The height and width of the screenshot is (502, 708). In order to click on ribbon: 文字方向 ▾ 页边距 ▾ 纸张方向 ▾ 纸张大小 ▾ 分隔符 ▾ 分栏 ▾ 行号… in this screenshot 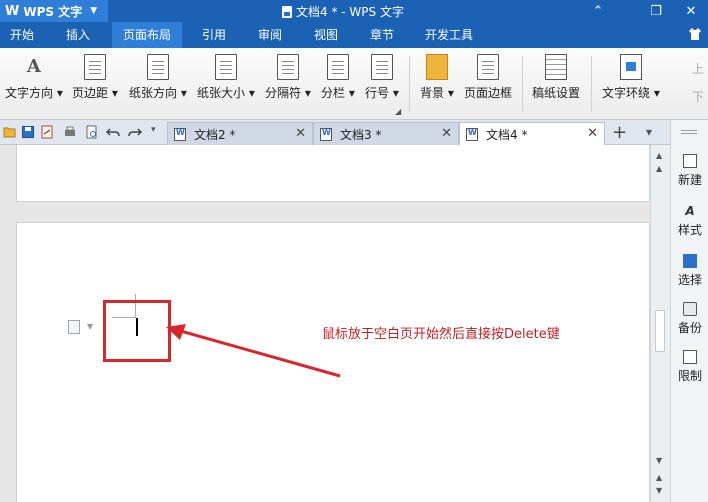, I will do `click(354, 84)`.